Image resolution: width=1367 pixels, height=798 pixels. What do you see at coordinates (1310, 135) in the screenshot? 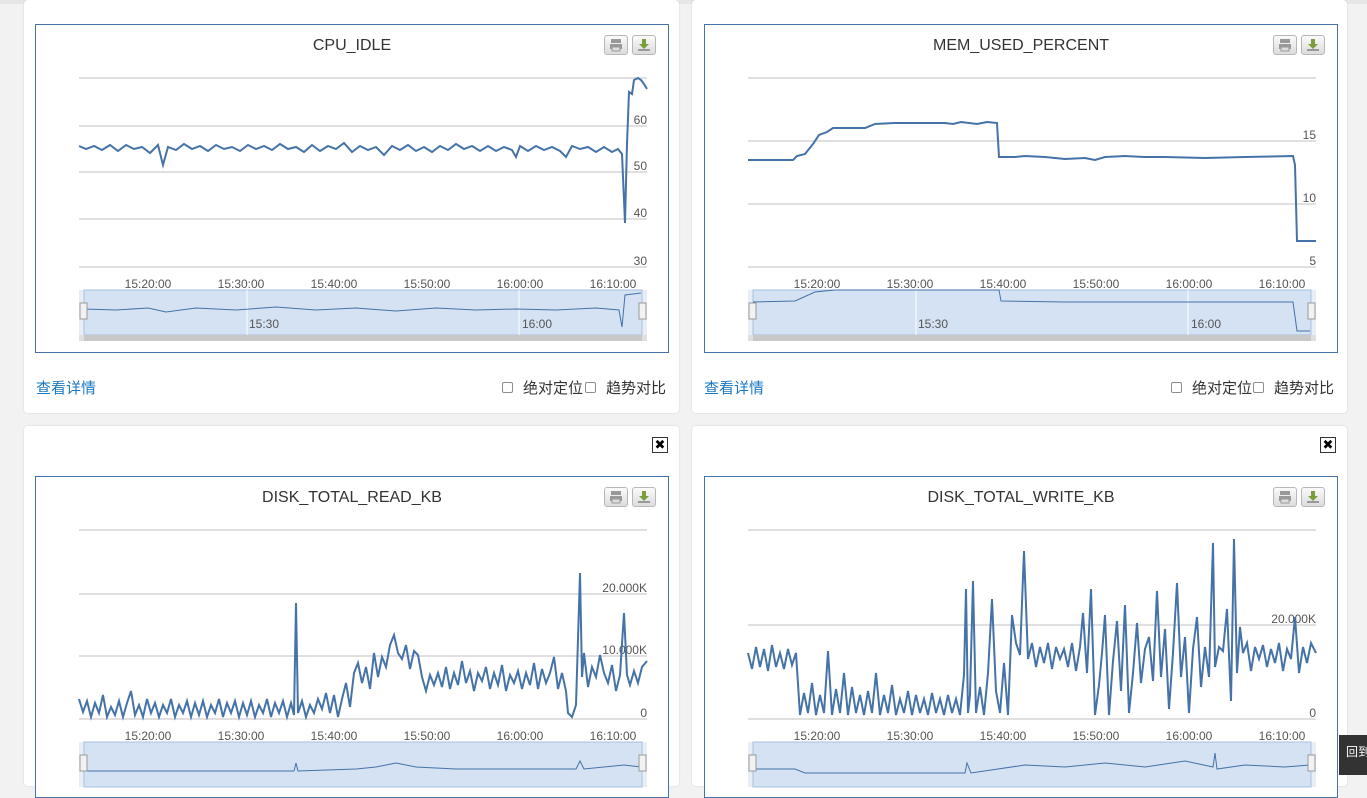
I see `y-tick-label: 15` at bounding box center [1310, 135].